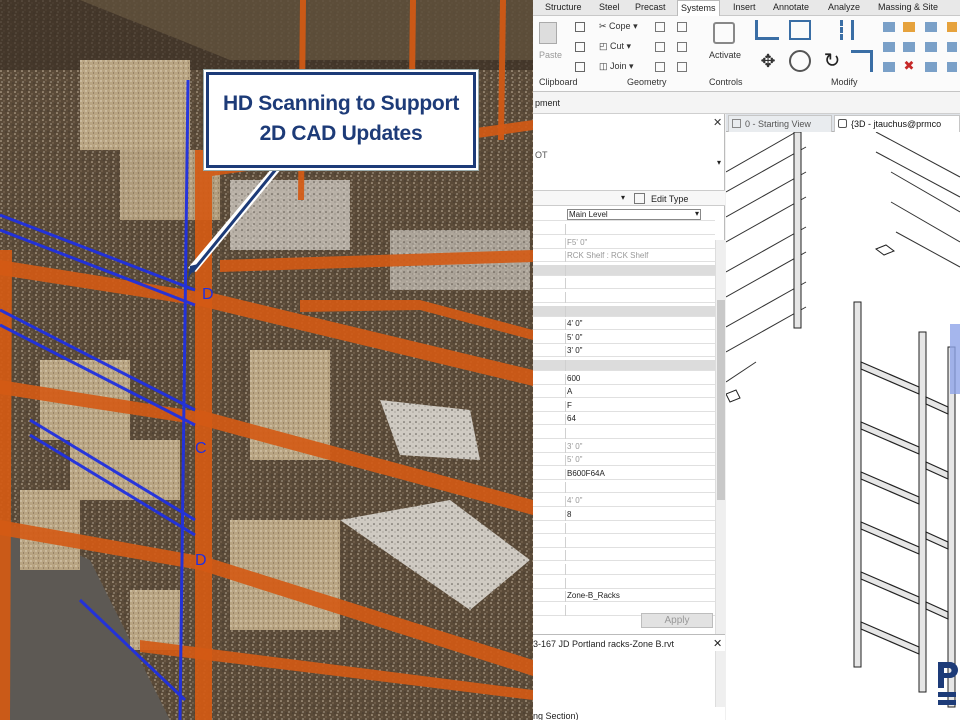 The width and height of the screenshot is (960, 720). I want to click on move-icon: ✥, so click(768, 61).